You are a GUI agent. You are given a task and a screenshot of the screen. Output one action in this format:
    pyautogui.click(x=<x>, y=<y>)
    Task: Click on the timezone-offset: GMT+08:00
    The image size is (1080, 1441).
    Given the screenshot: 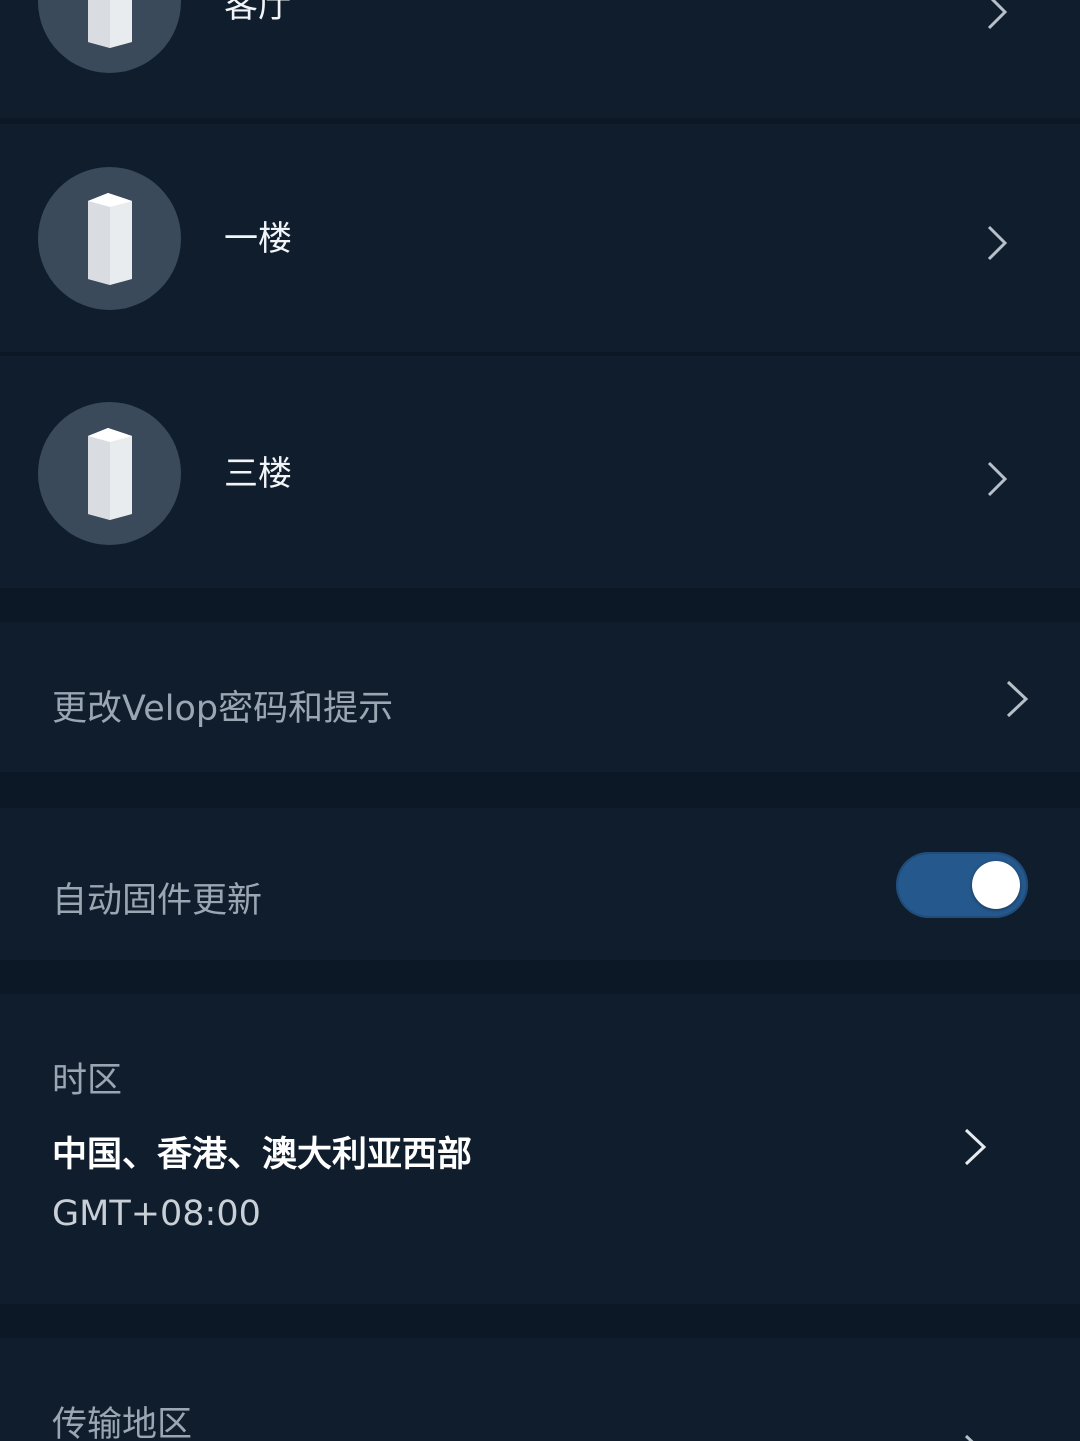 What is the action you would take?
    pyautogui.click(x=156, y=1214)
    